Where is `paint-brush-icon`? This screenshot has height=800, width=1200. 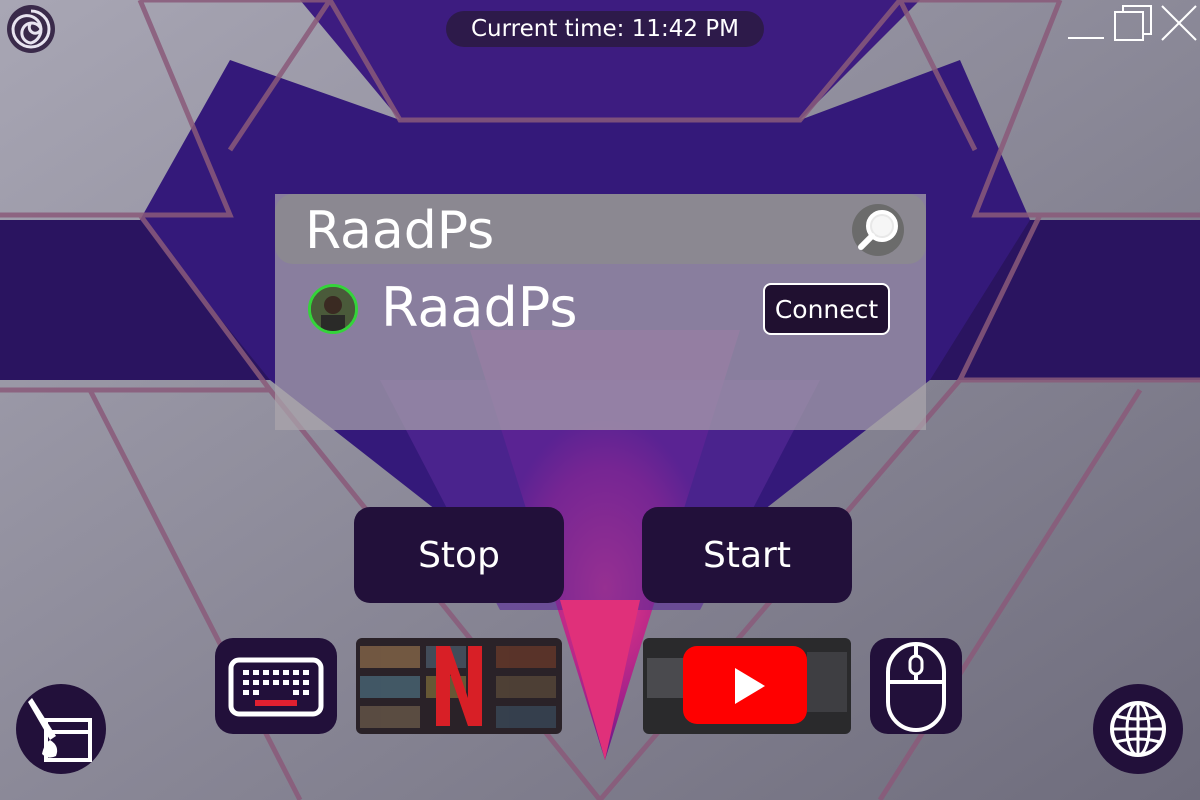 paint-brush-icon is located at coordinates (61, 729).